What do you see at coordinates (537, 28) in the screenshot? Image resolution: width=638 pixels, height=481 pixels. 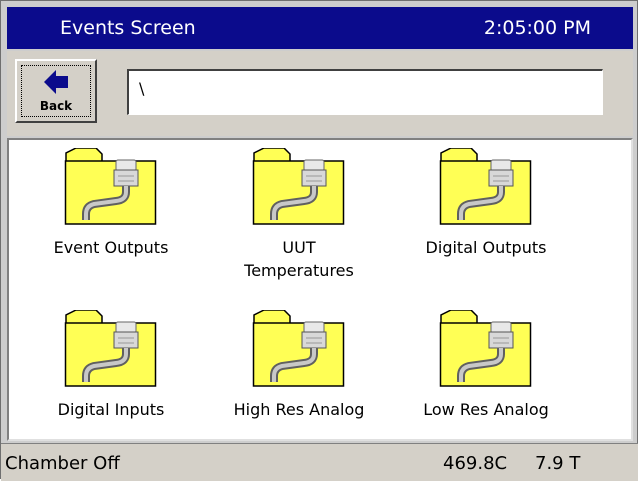 I see `clock: 2:05:00 PM` at bounding box center [537, 28].